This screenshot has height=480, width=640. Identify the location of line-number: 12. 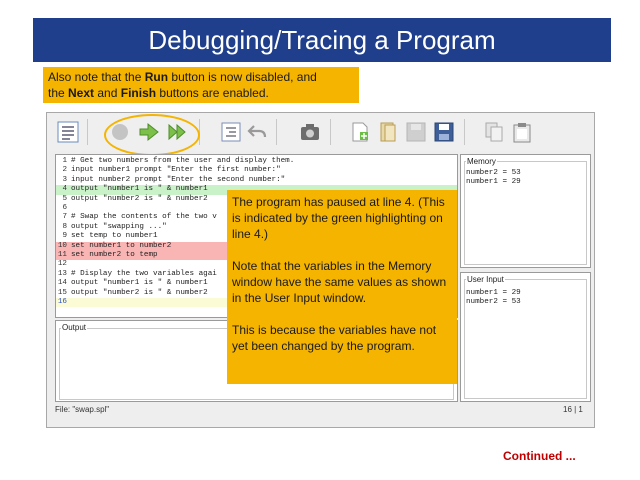
(62, 264).